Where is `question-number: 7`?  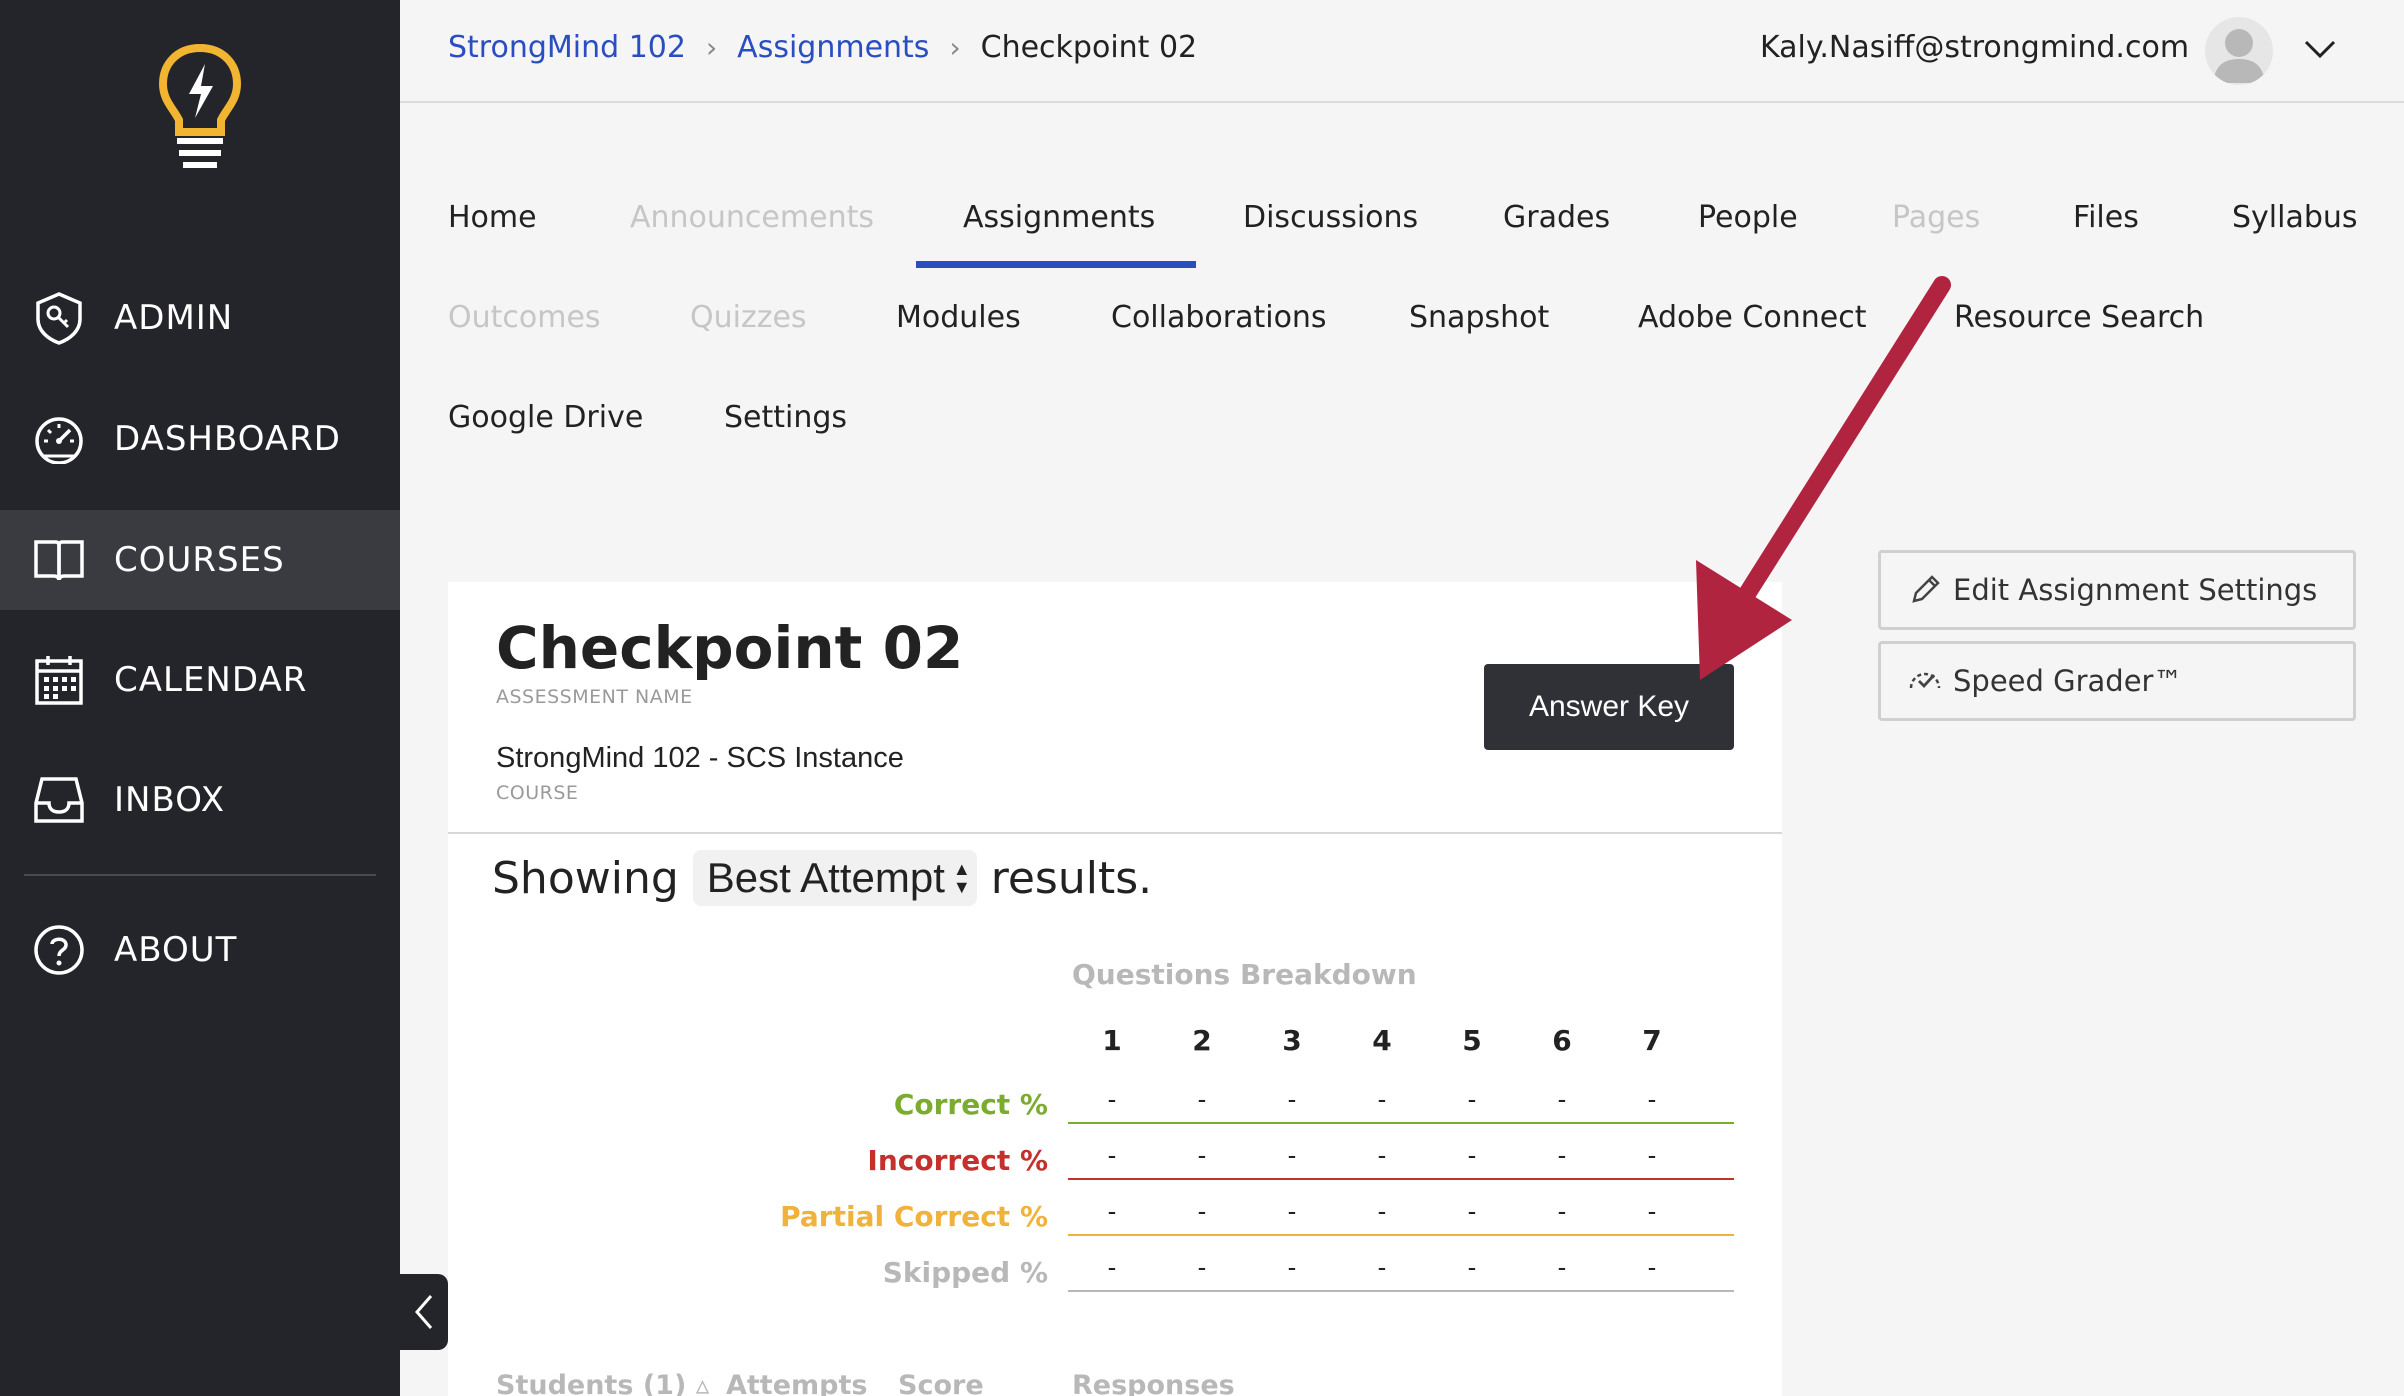 question-number: 7 is located at coordinates (1652, 1040).